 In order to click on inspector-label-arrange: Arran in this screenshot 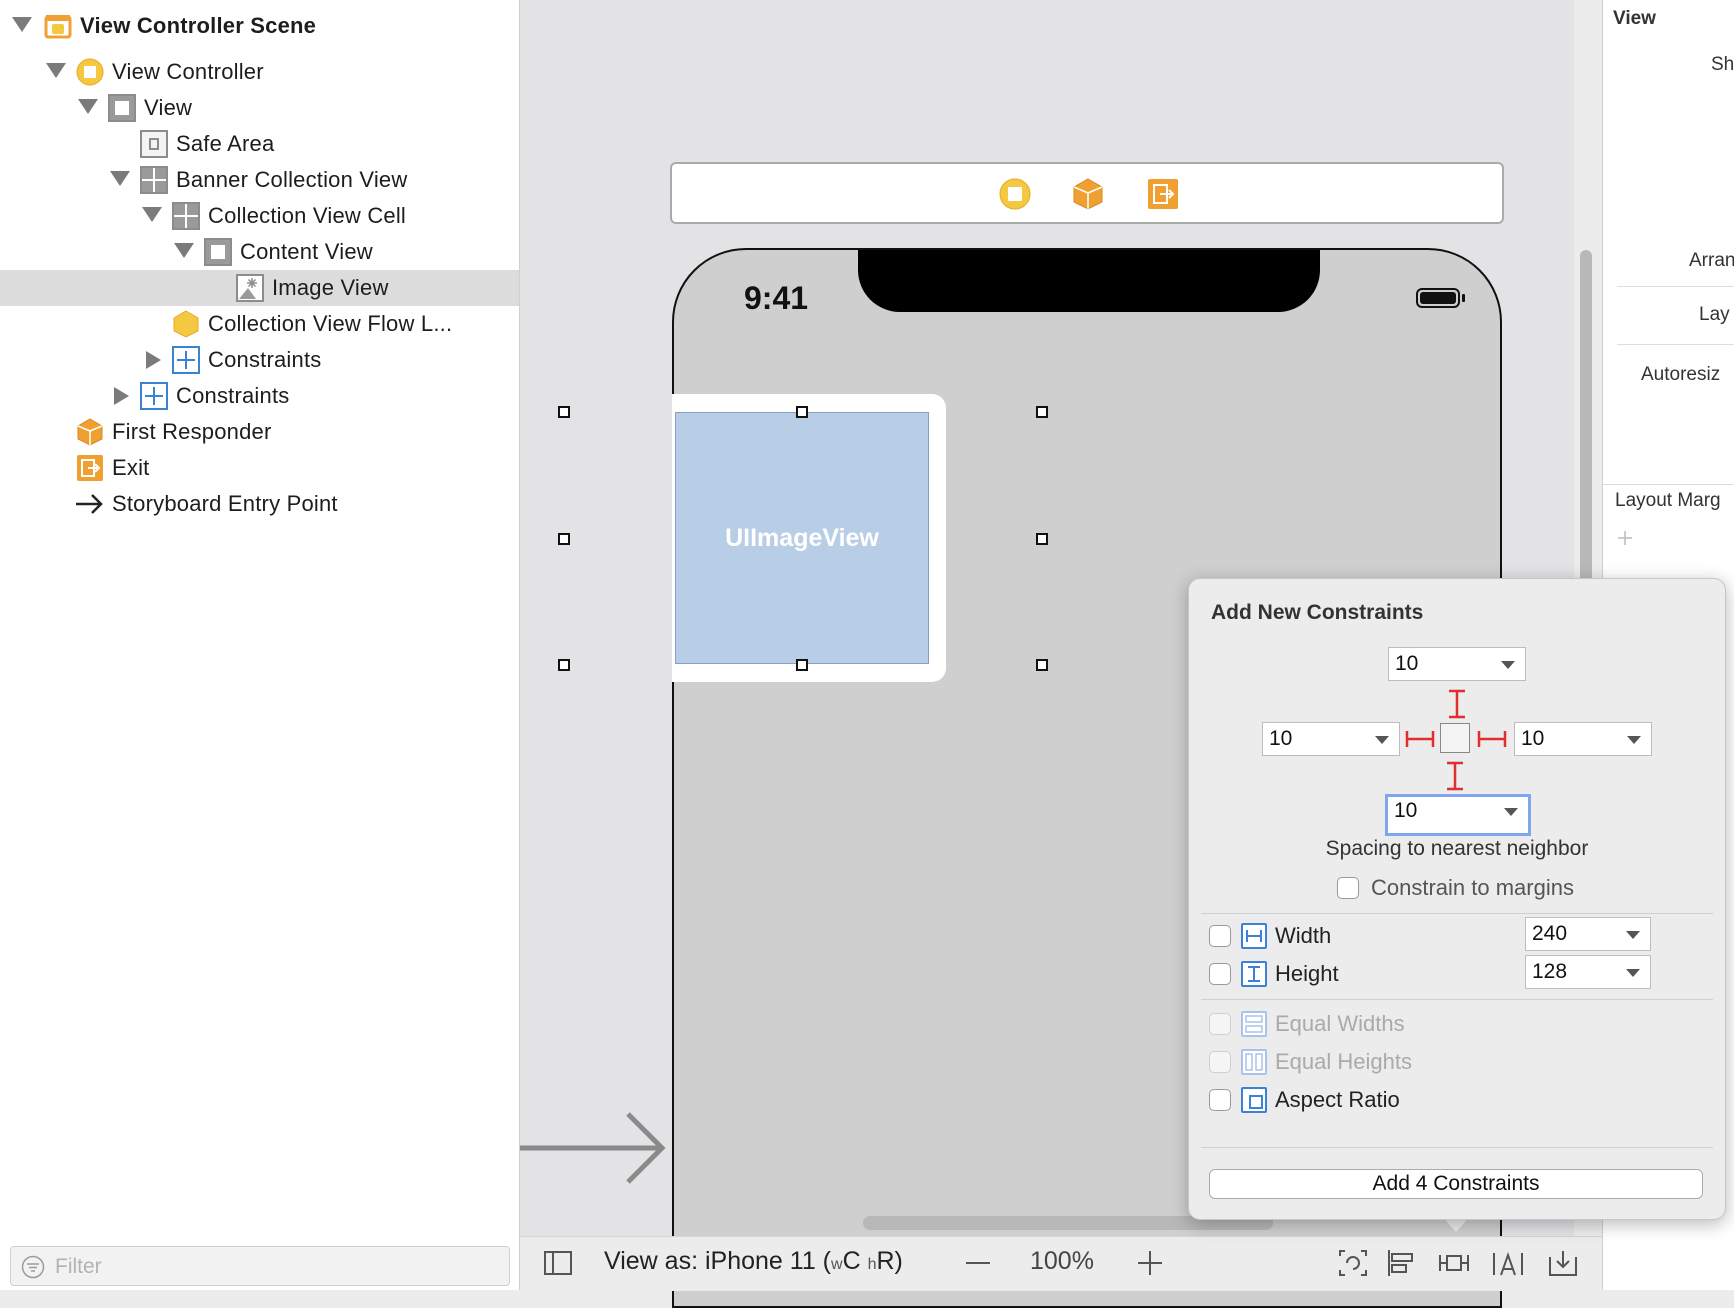, I will do `click(1711, 260)`.